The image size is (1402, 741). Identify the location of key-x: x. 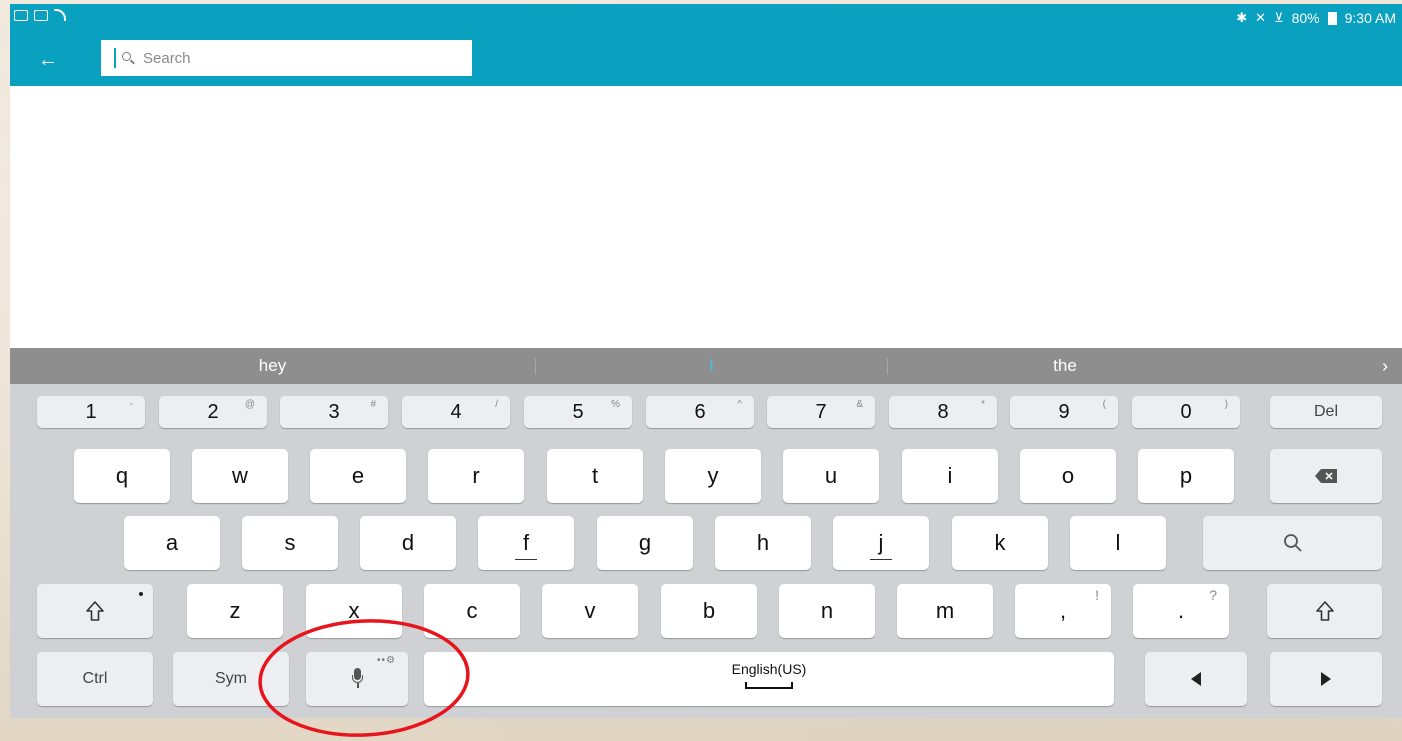
(354, 611).